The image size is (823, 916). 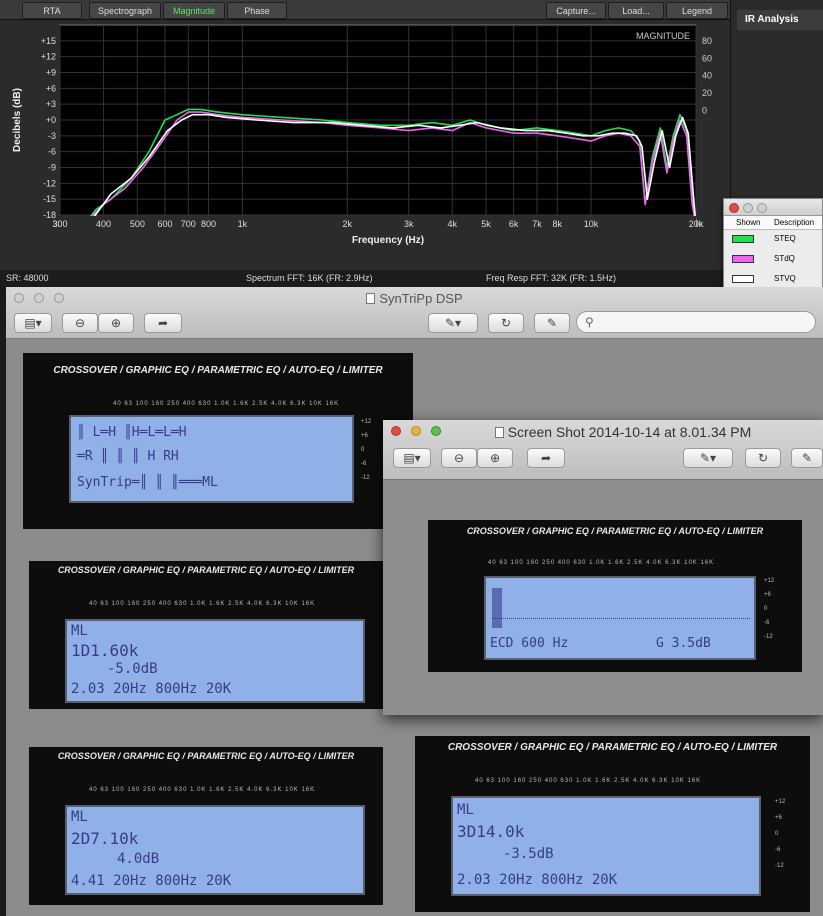 What do you see at coordinates (27, 278) in the screenshot?
I see `sample-rate-label: SR: 48000` at bounding box center [27, 278].